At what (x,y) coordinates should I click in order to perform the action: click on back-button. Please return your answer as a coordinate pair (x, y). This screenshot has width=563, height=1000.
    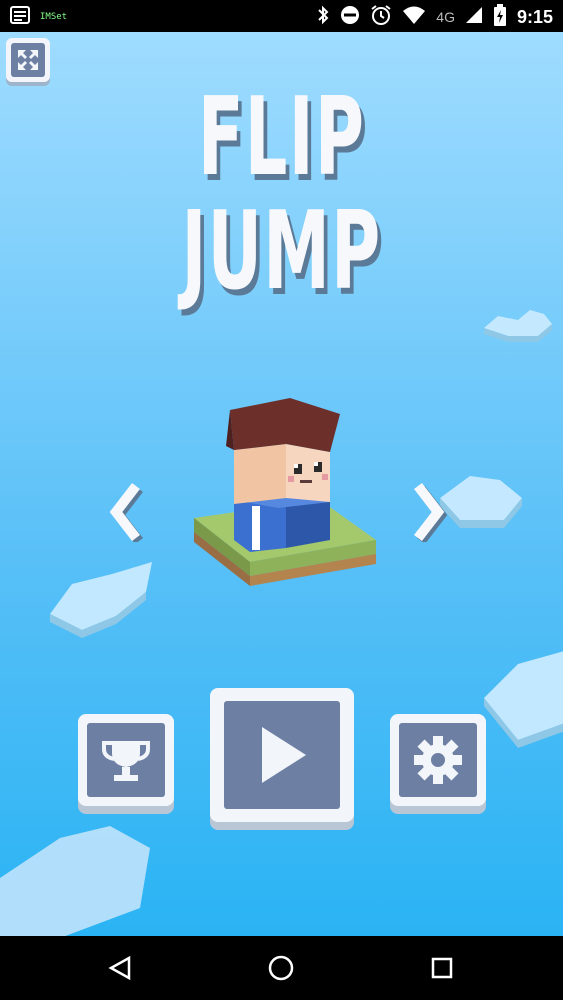
    Looking at the image, I should click on (120, 968).